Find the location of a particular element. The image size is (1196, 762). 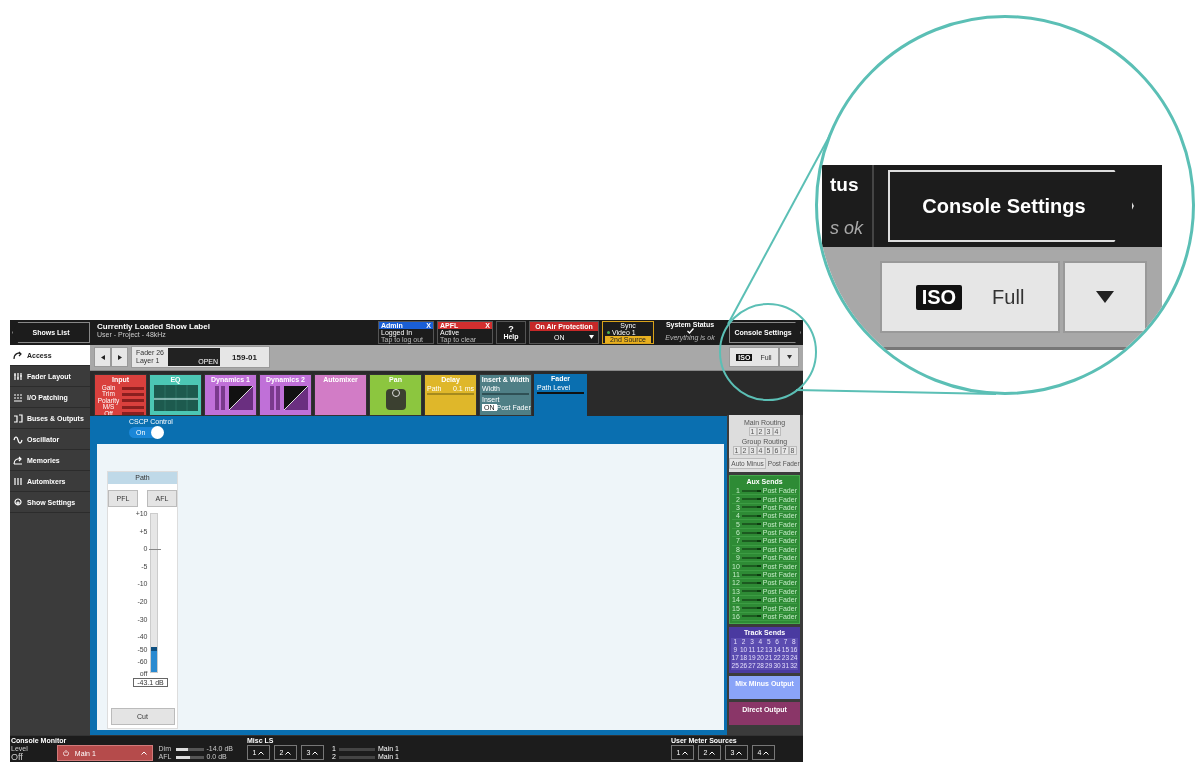

path-label: 159-01 is located at coordinates (244, 357).